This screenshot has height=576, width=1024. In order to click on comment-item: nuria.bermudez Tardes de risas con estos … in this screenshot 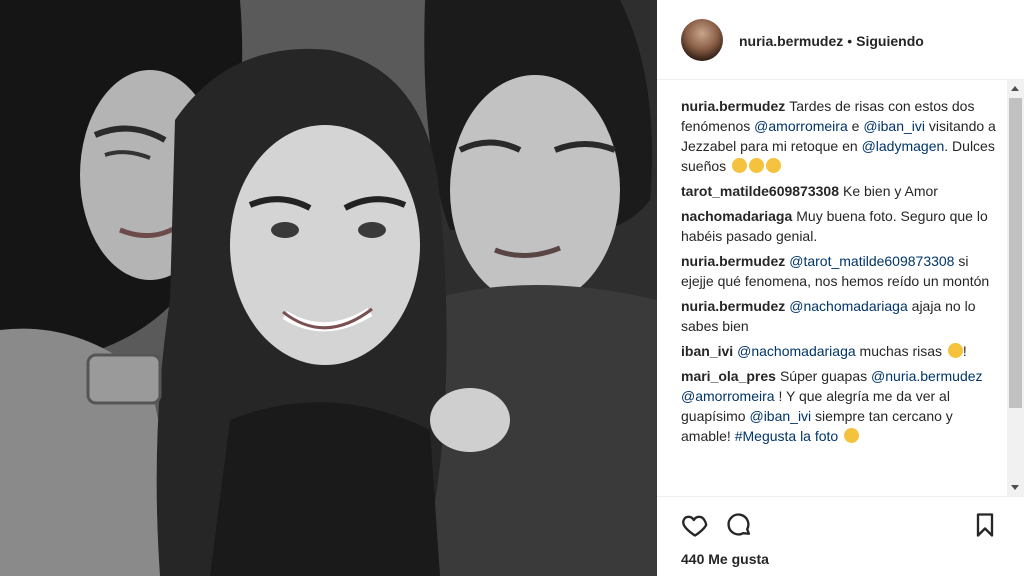, I will do `click(843, 136)`.